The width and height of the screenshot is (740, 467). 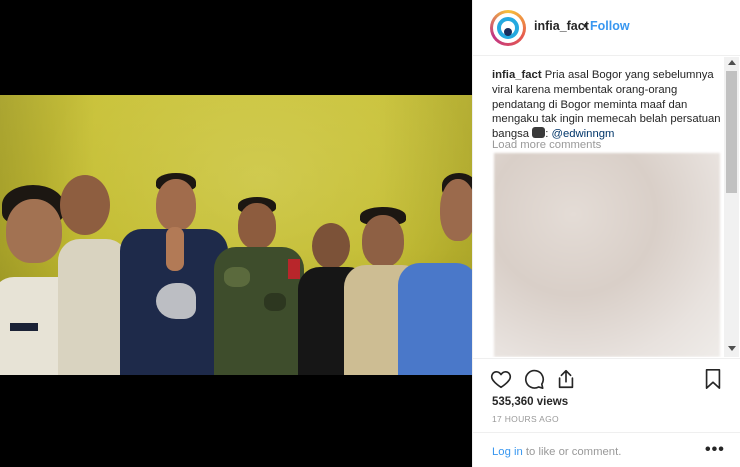 I want to click on person-blue-shirt, so click(x=435, y=274).